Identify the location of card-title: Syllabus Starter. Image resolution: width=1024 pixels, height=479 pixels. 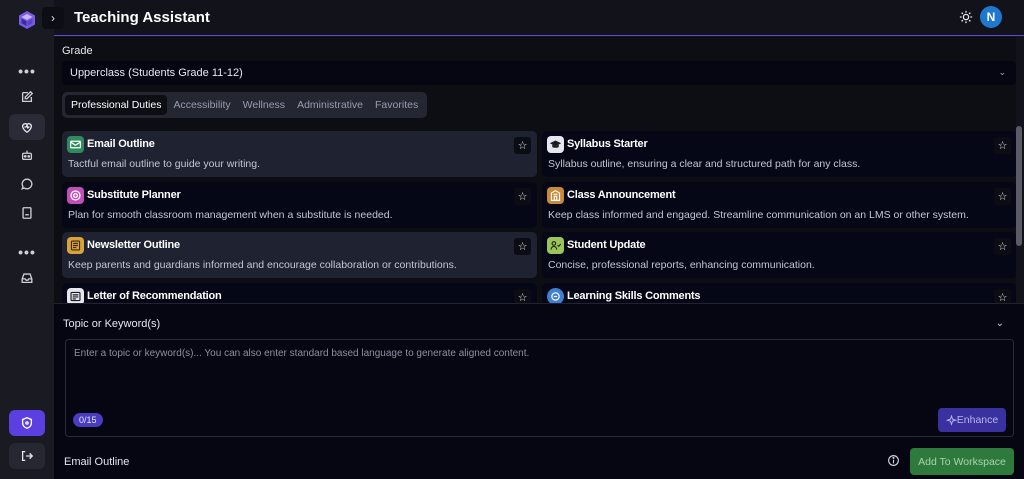
(607, 144).